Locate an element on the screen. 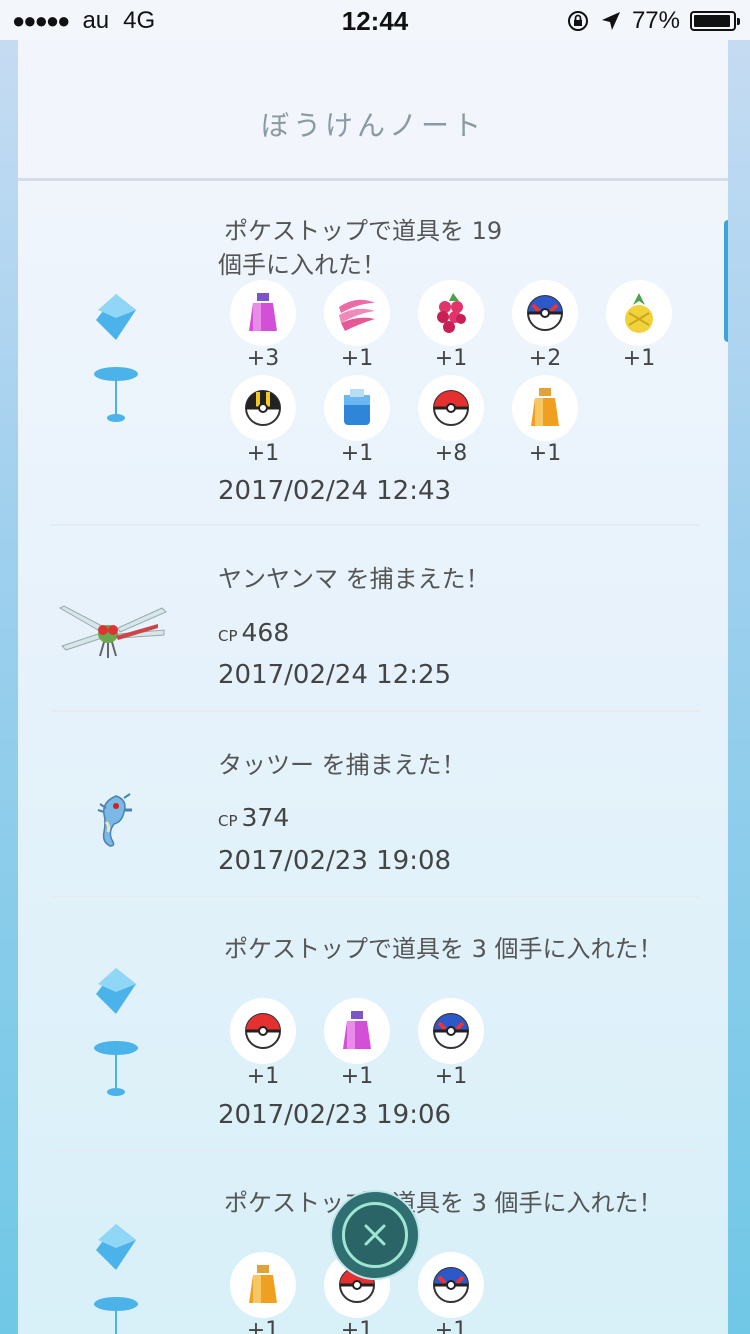 Image resolution: width=750 pixels, height=1334 pixels. battery-percent: 77% is located at coordinates (655, 20).